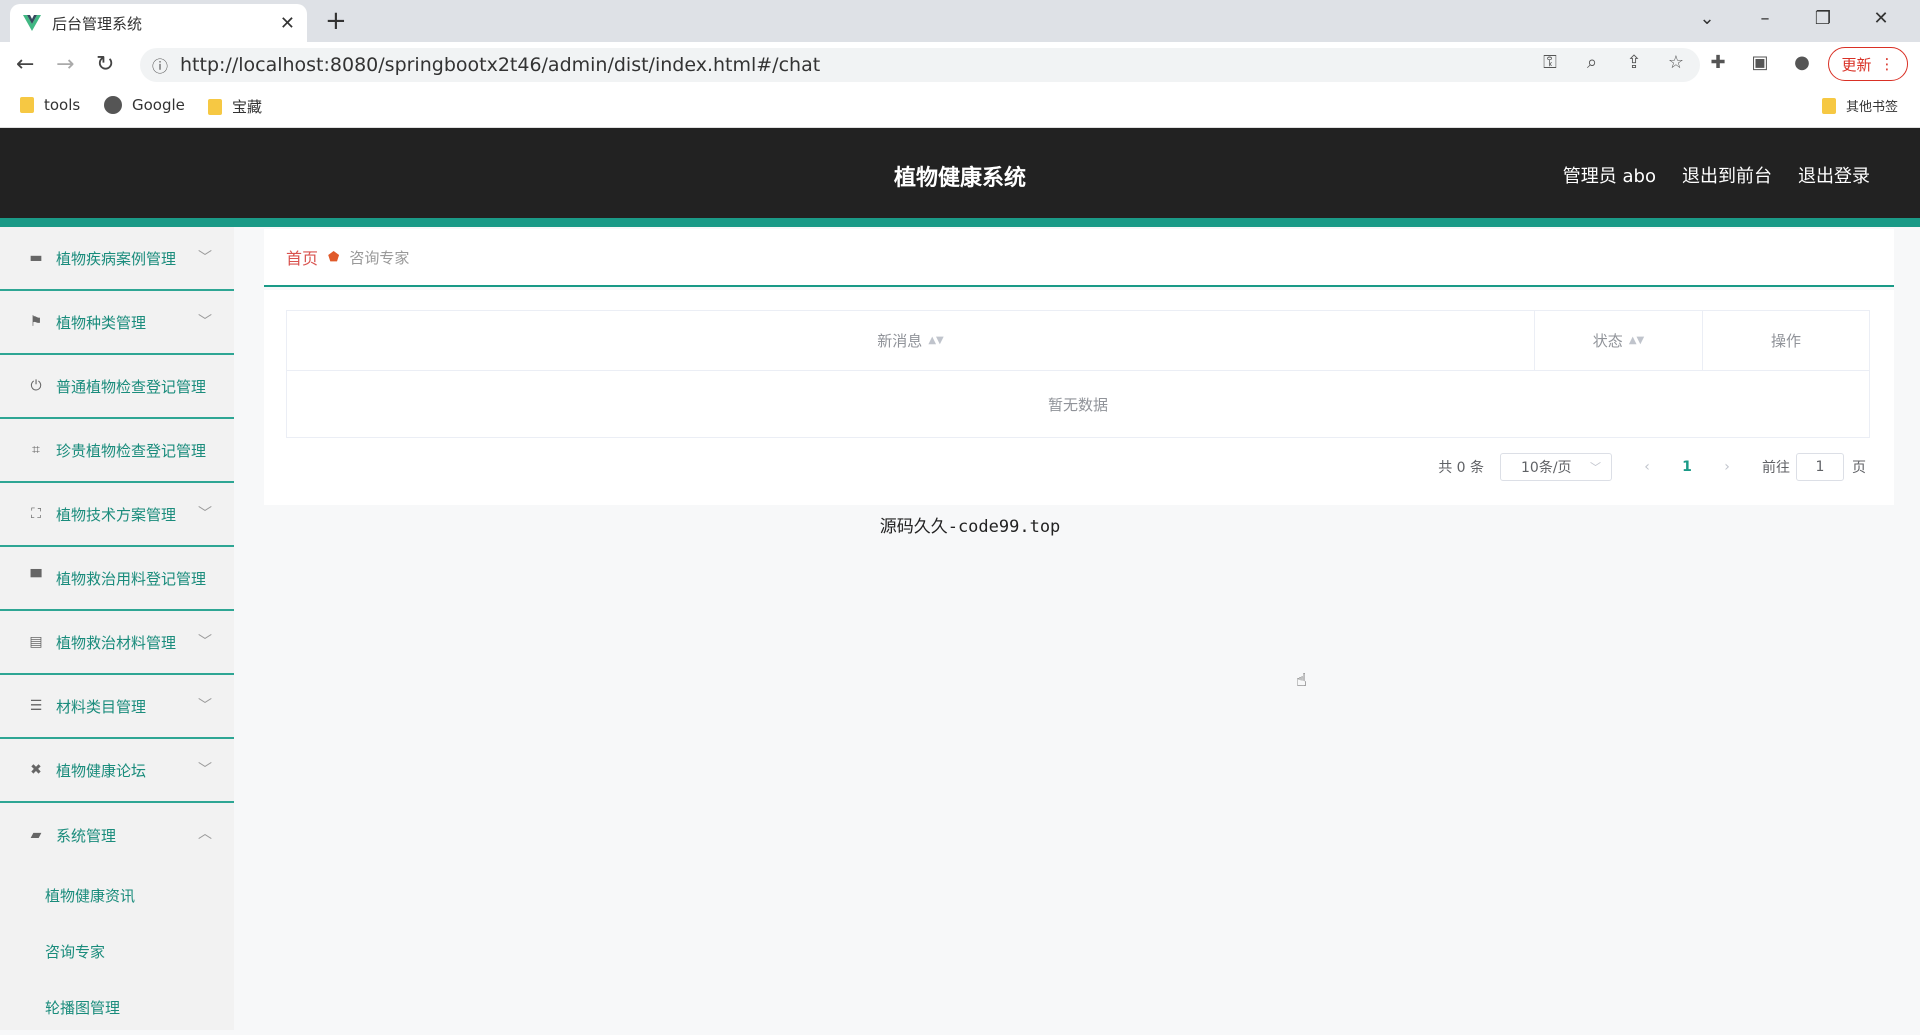  I want to click on sidebar-item-label: 珍贵植物检查登记管理, so click(131, 450).